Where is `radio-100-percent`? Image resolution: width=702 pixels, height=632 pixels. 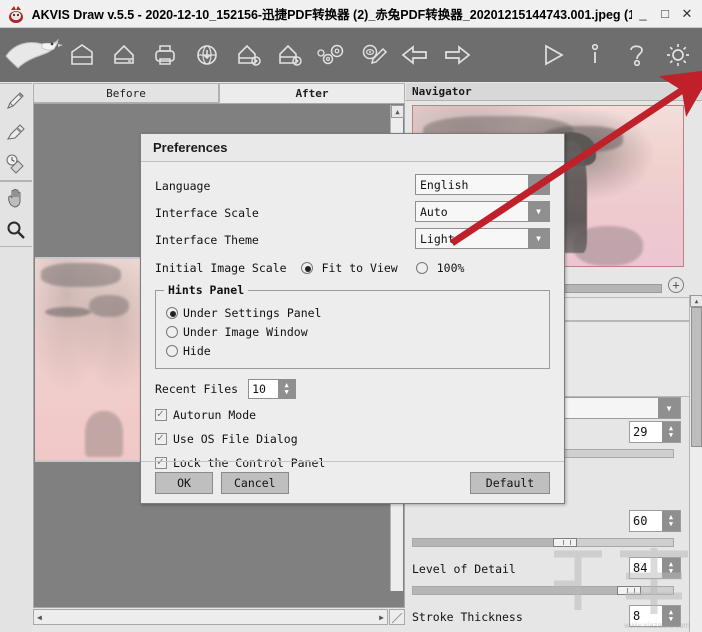
radio-100-percent is located at coordinates (421, 268).